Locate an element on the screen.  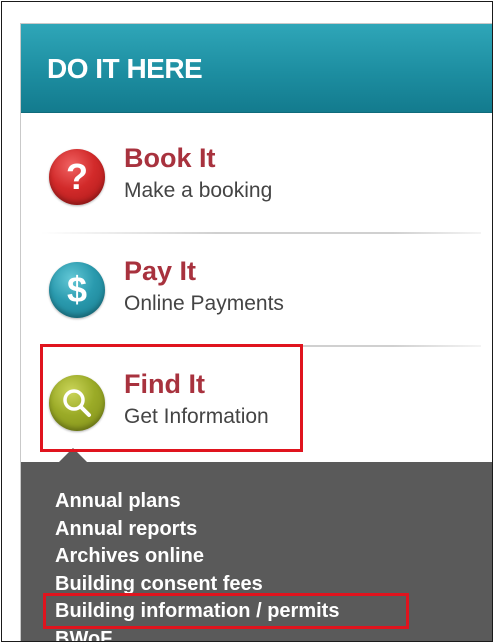
book-it-title: Book It is located at coordinates (170, 158).